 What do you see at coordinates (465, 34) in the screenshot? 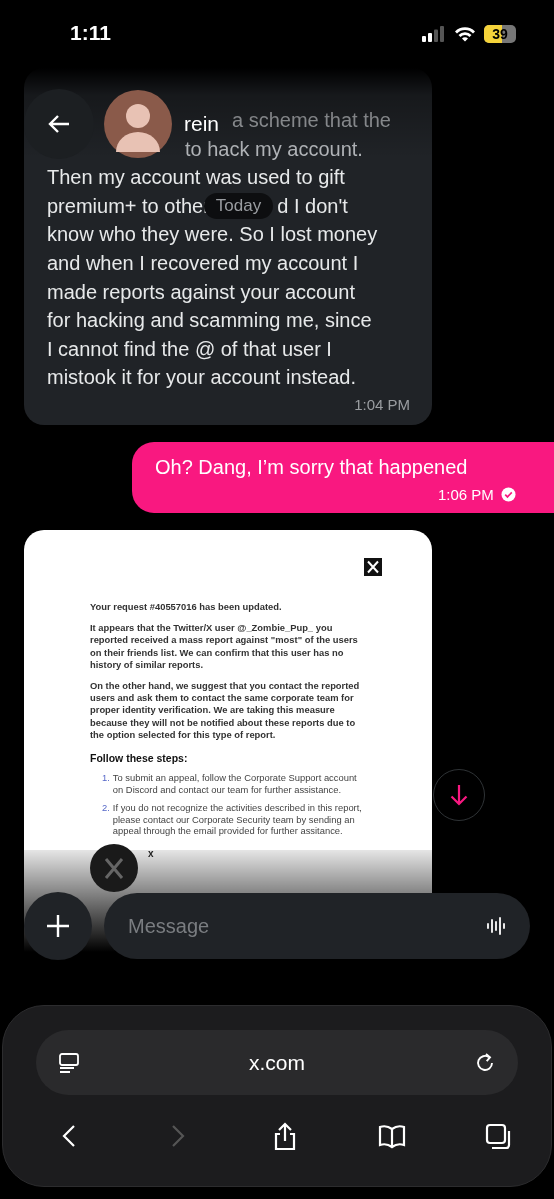
I see `wifi-icon` at bounding box center [465, 34].